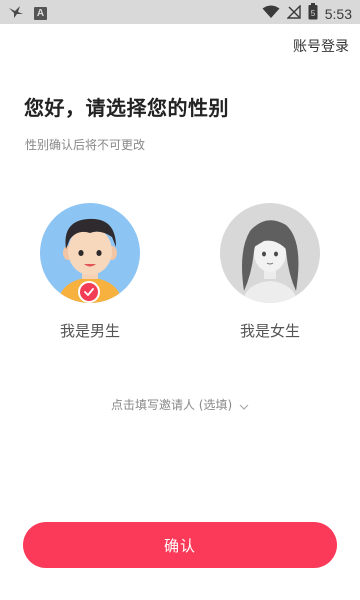  I want to click on confirm-button: 确认, so click(180, 545).